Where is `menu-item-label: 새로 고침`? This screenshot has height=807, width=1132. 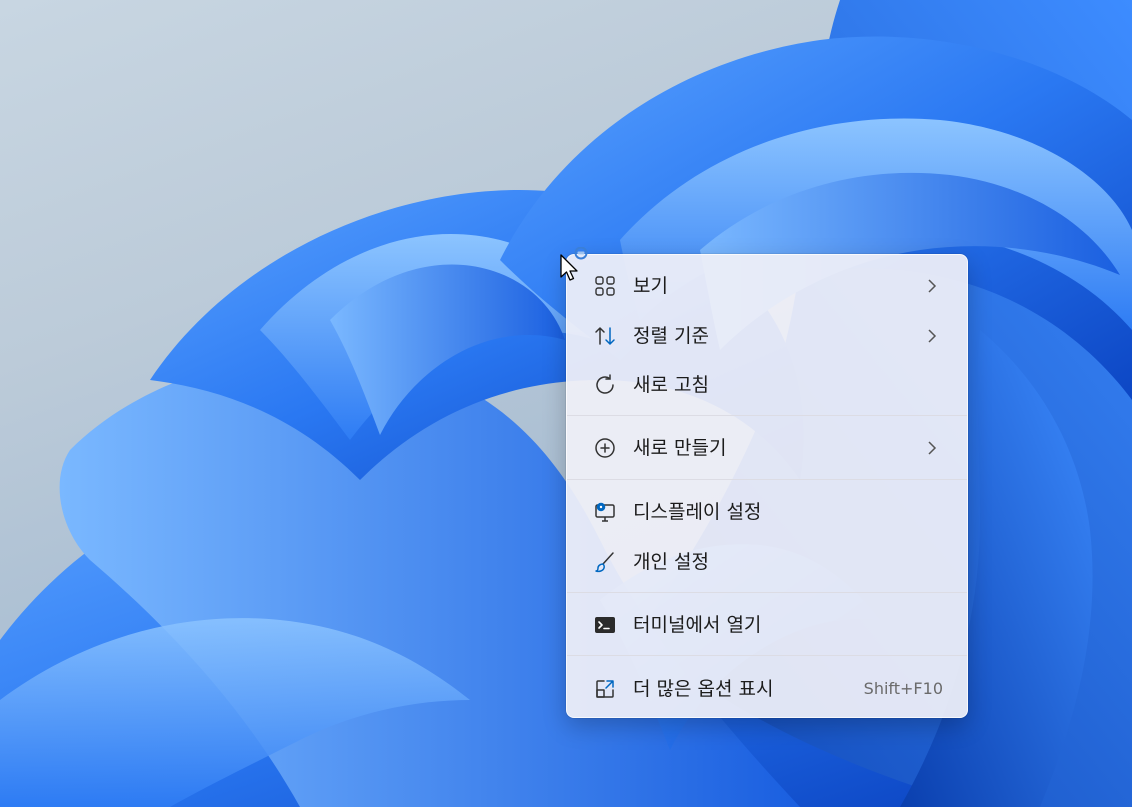
menu-item-label: 새로 고침 is located at coordinates (671, 385).